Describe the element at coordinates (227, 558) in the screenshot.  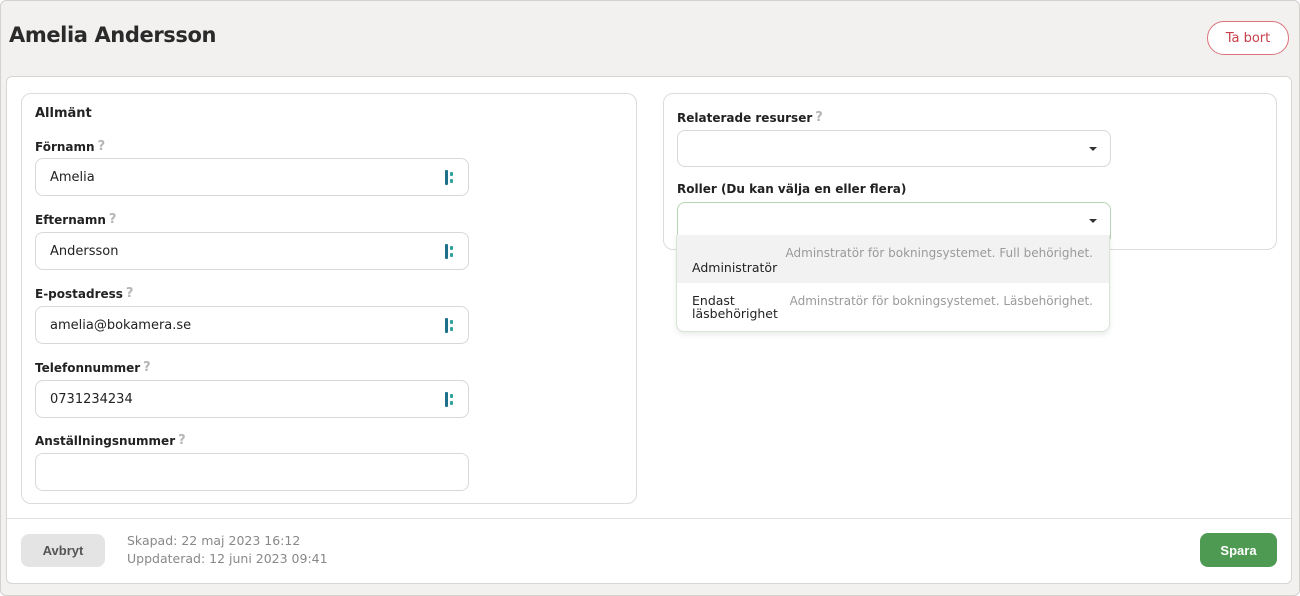
I see `updated-timestamp: Uppdaterad: 12 juni 2023 09:41` at that location.